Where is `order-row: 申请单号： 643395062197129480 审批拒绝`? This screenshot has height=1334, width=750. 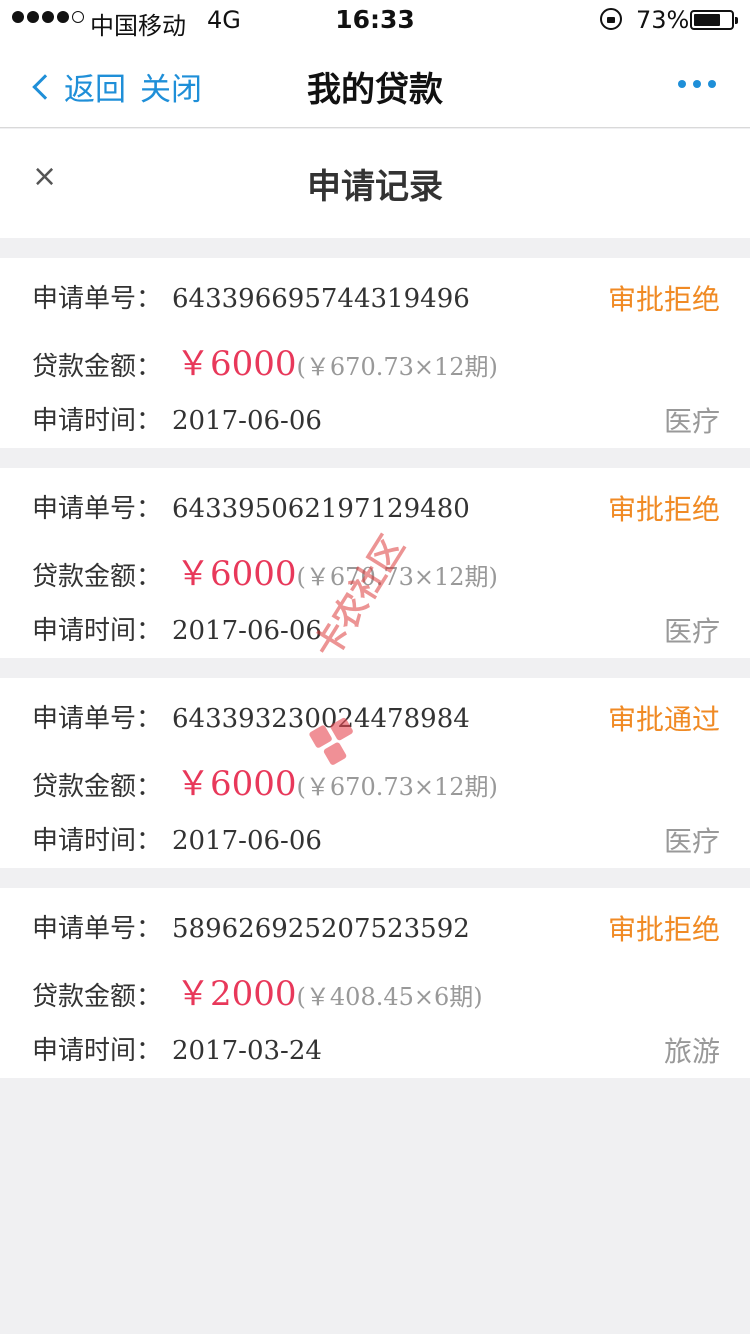 order-row: 申请单号： 643395062197129480 审批拒绝 is located at coordinates (376, 507).